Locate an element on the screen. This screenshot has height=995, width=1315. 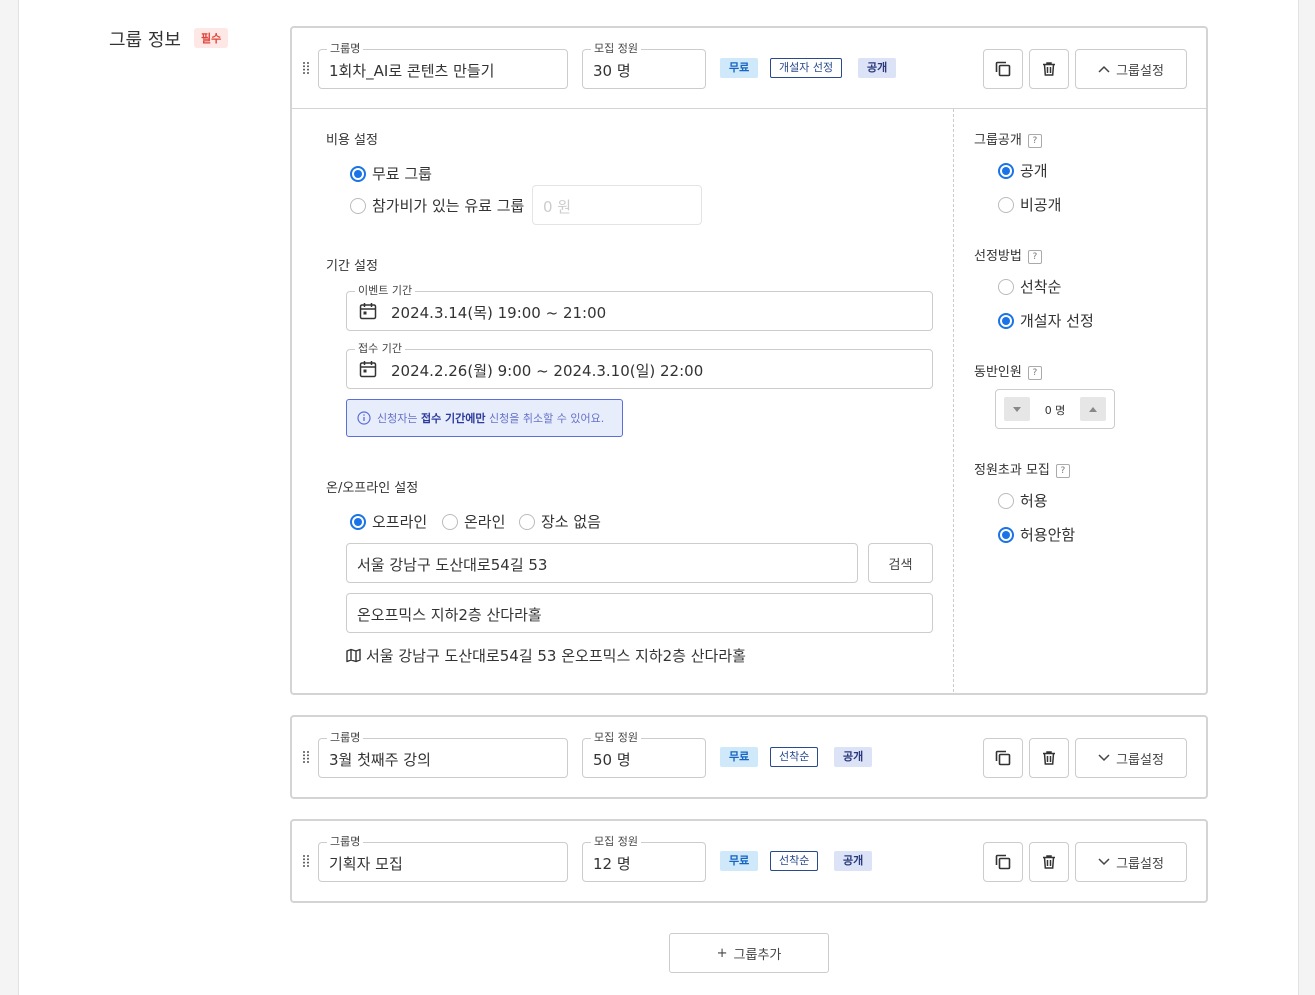
group-card-header: 그룹명 기획자 모집 모집 정원 12 명 무료 선착순 공개 그룹설정 is located at coordinates (749, 861).